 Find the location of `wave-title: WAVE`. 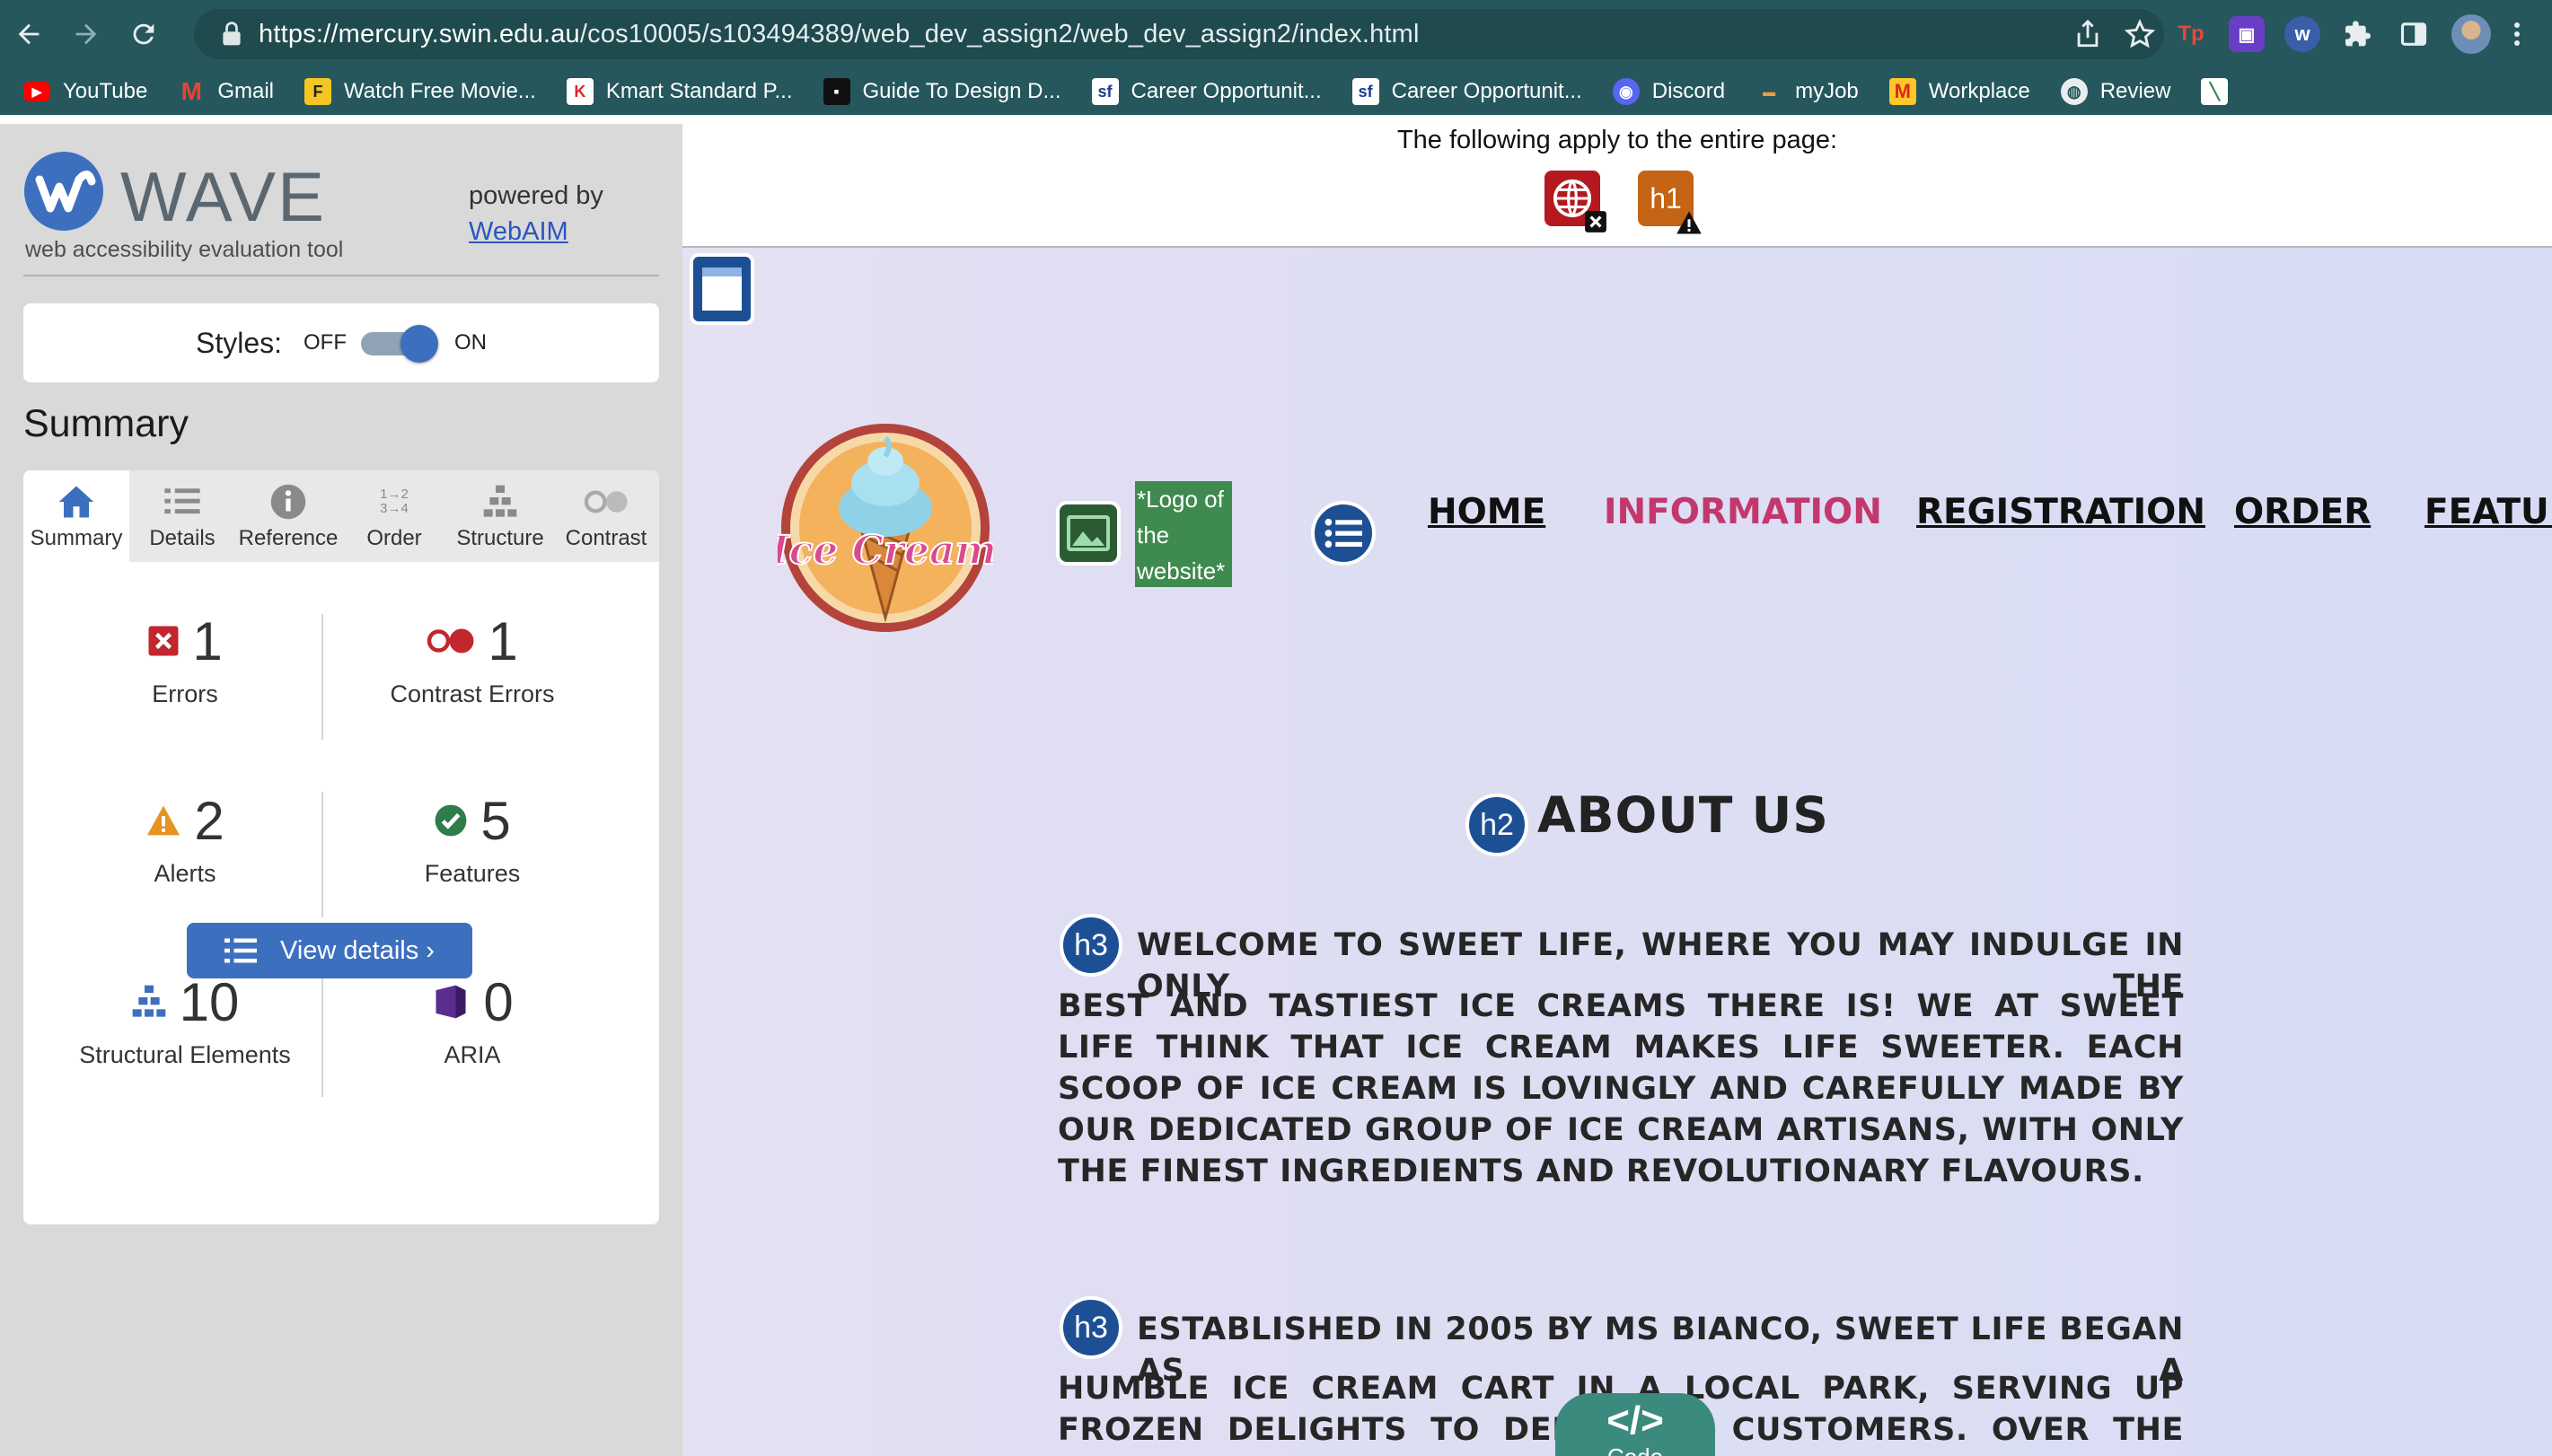

wave-title: WAVE is located at coordinates (223, 197).